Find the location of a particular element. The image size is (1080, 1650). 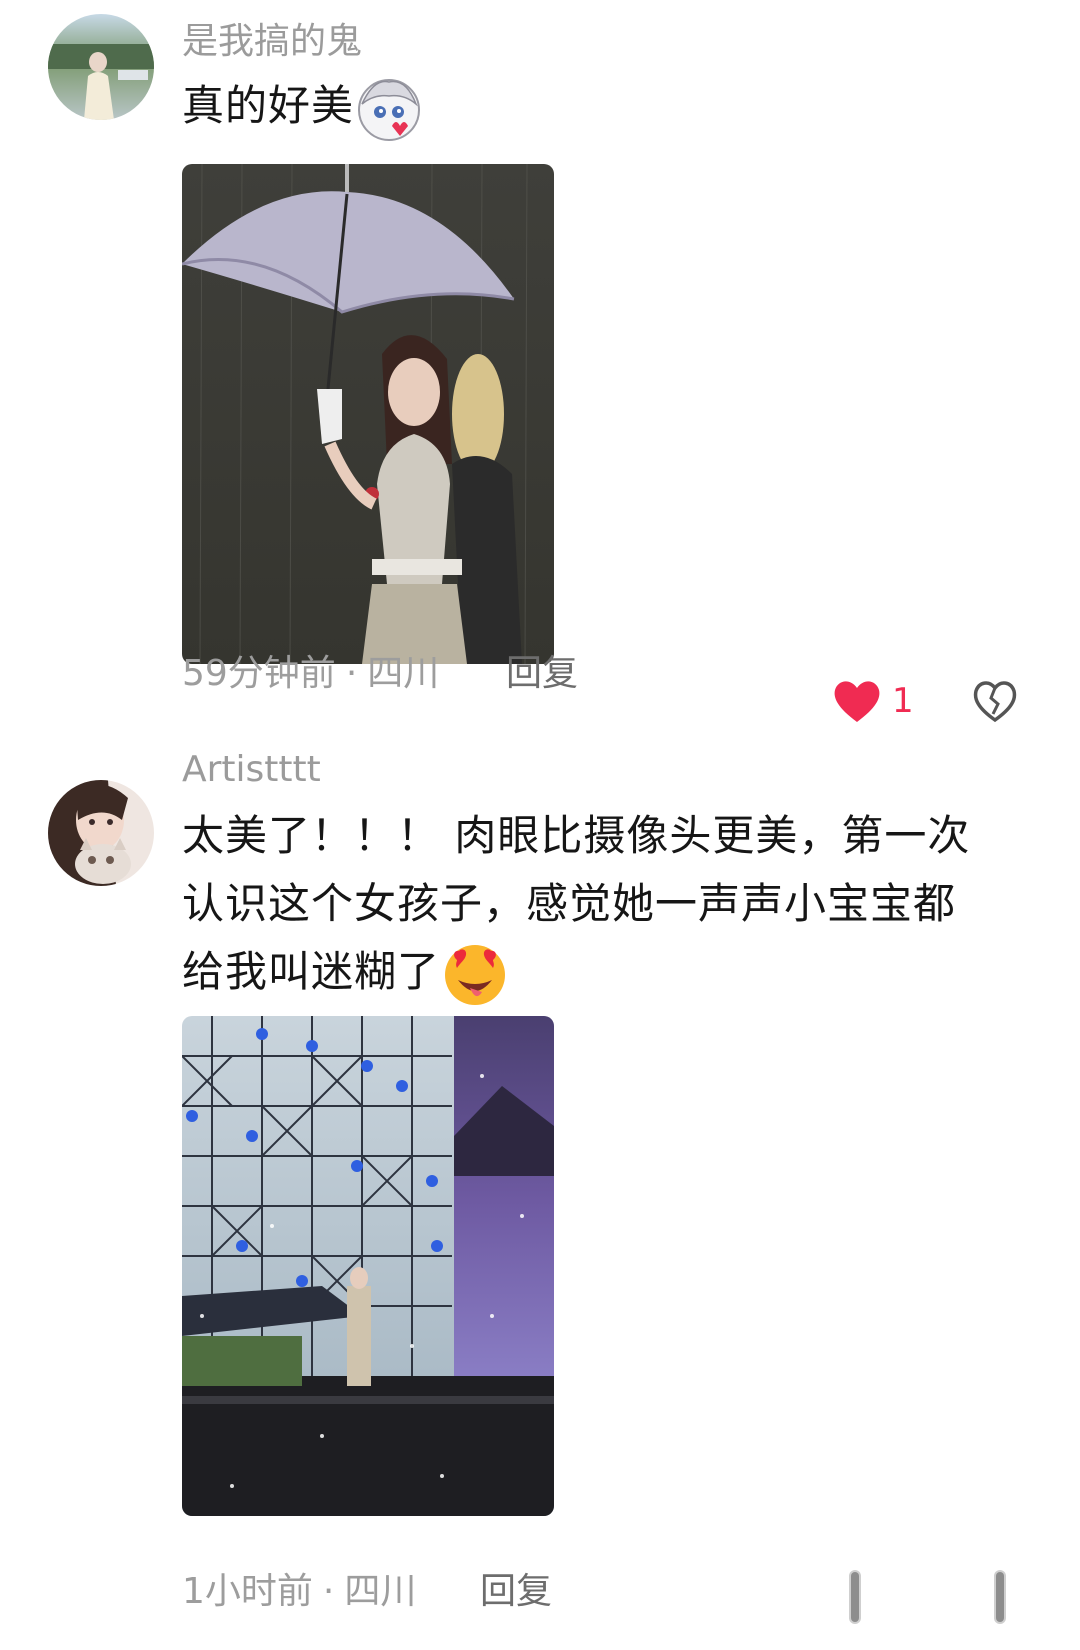

dislike-button is located at coordinates (995, 701).